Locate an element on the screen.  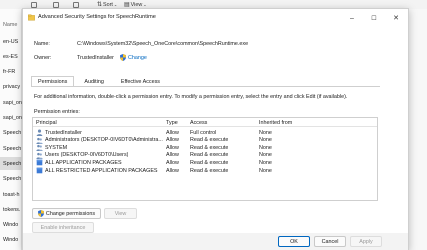
apply-button: Apply is located at coordinates (366, 241).